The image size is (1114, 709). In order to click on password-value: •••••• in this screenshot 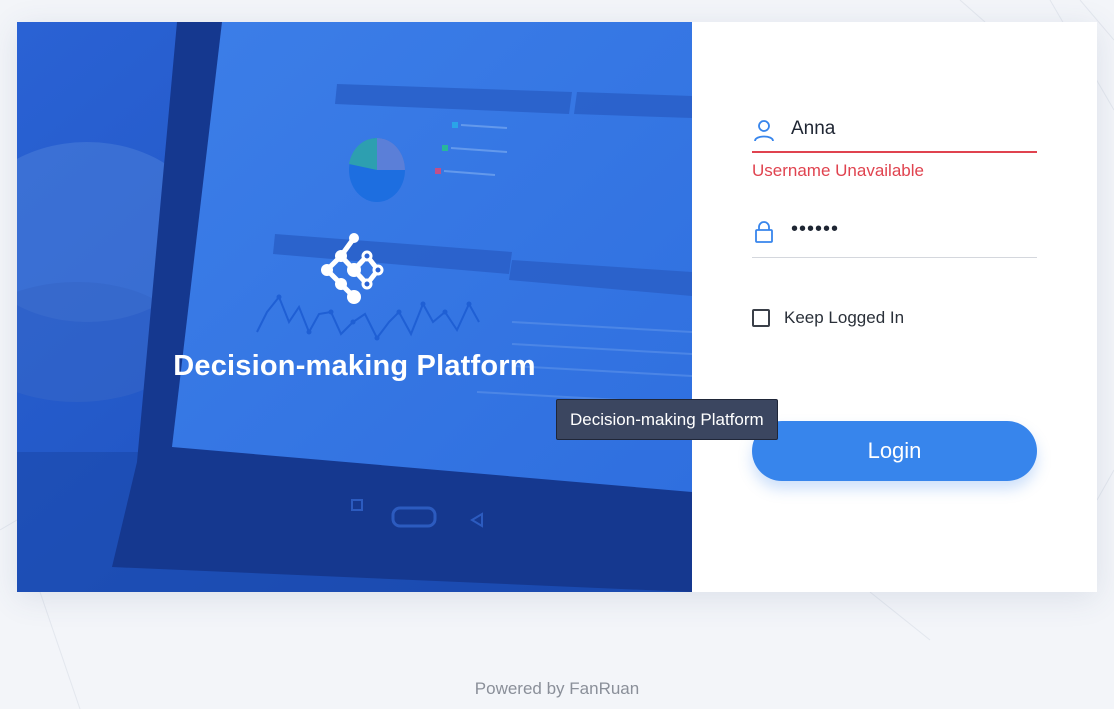, I will do `click(815, 229)`.